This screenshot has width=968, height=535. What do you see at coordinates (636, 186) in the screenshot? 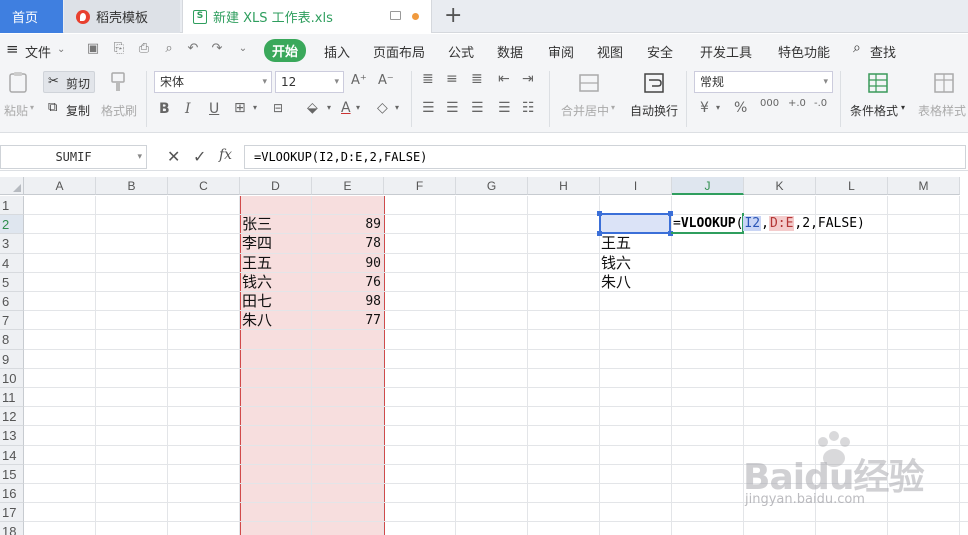
I see `column-header-i: I` at bounding box center [636, 186].